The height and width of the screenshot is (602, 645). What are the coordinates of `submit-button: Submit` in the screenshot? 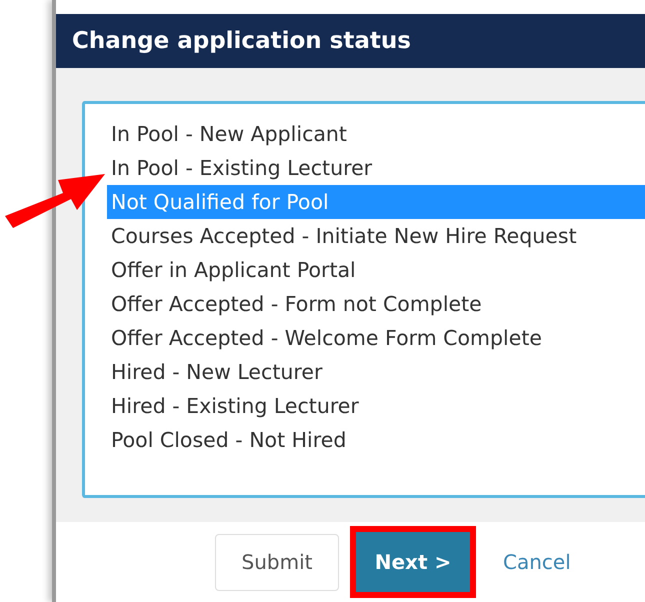 It's located at (277, 562).